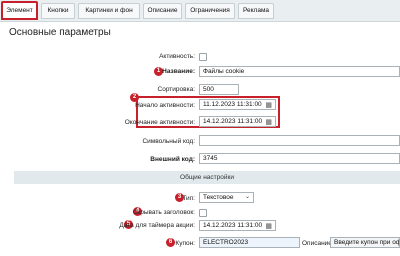 The height and width of the screenshot is (256, 400). Describe the element at coordinates (249, 242) in the screenshot. I see `coupon-input: ELECTRO2023` at that location.